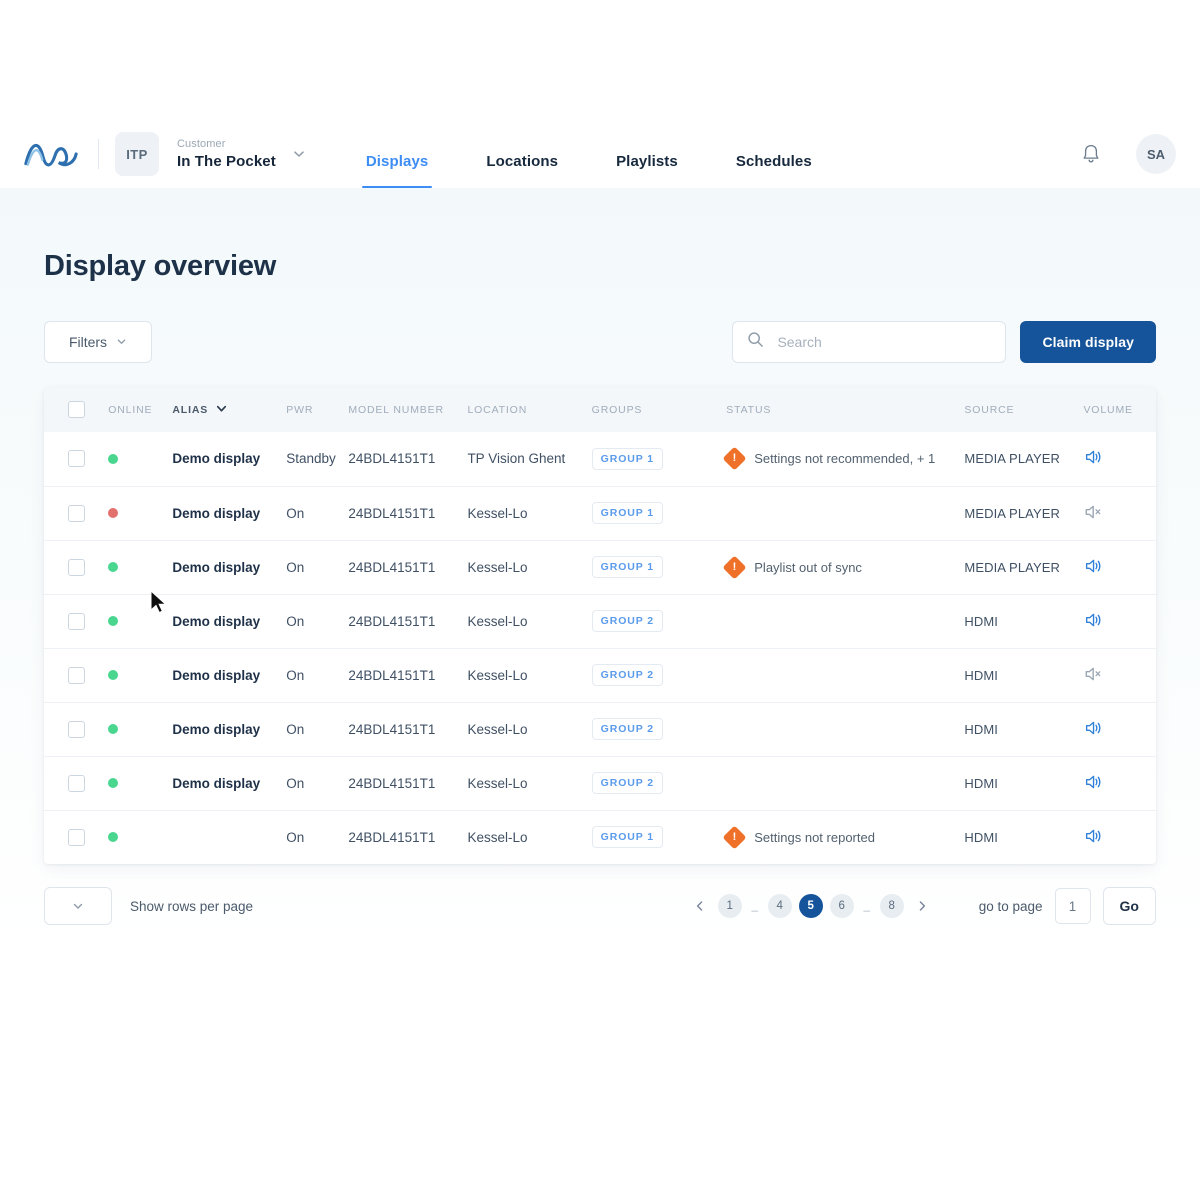 This screenshot has height=1200, width=1200. I want to click on page-number-button: 5, so click(810, 906).